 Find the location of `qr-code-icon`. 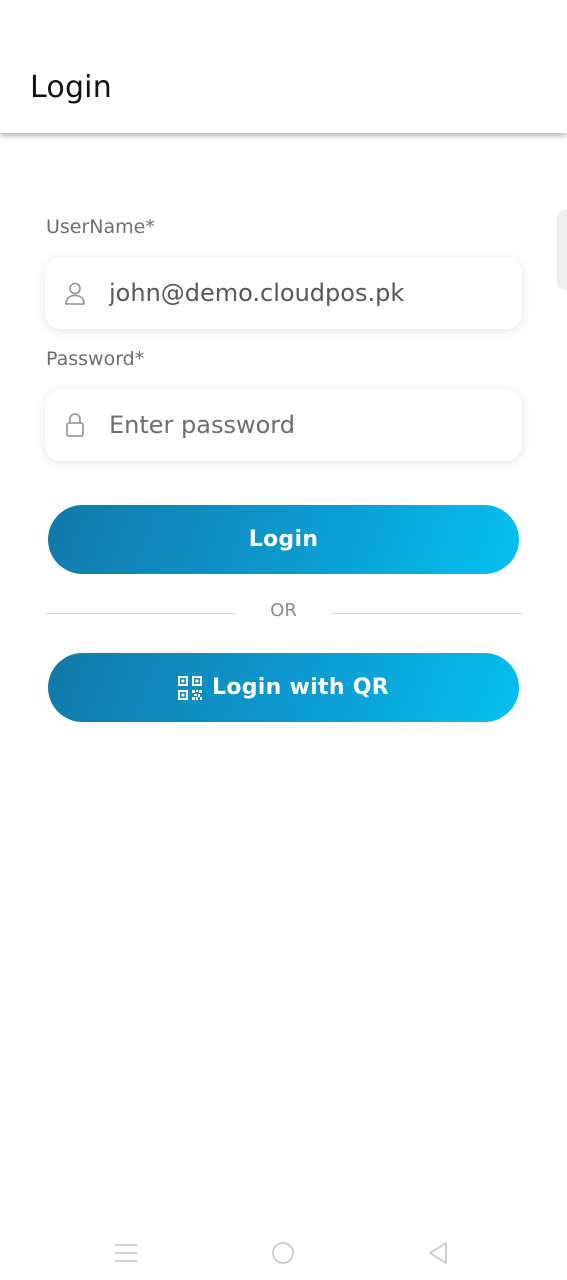

qr-code-icon is located at coordinates (190, 687).